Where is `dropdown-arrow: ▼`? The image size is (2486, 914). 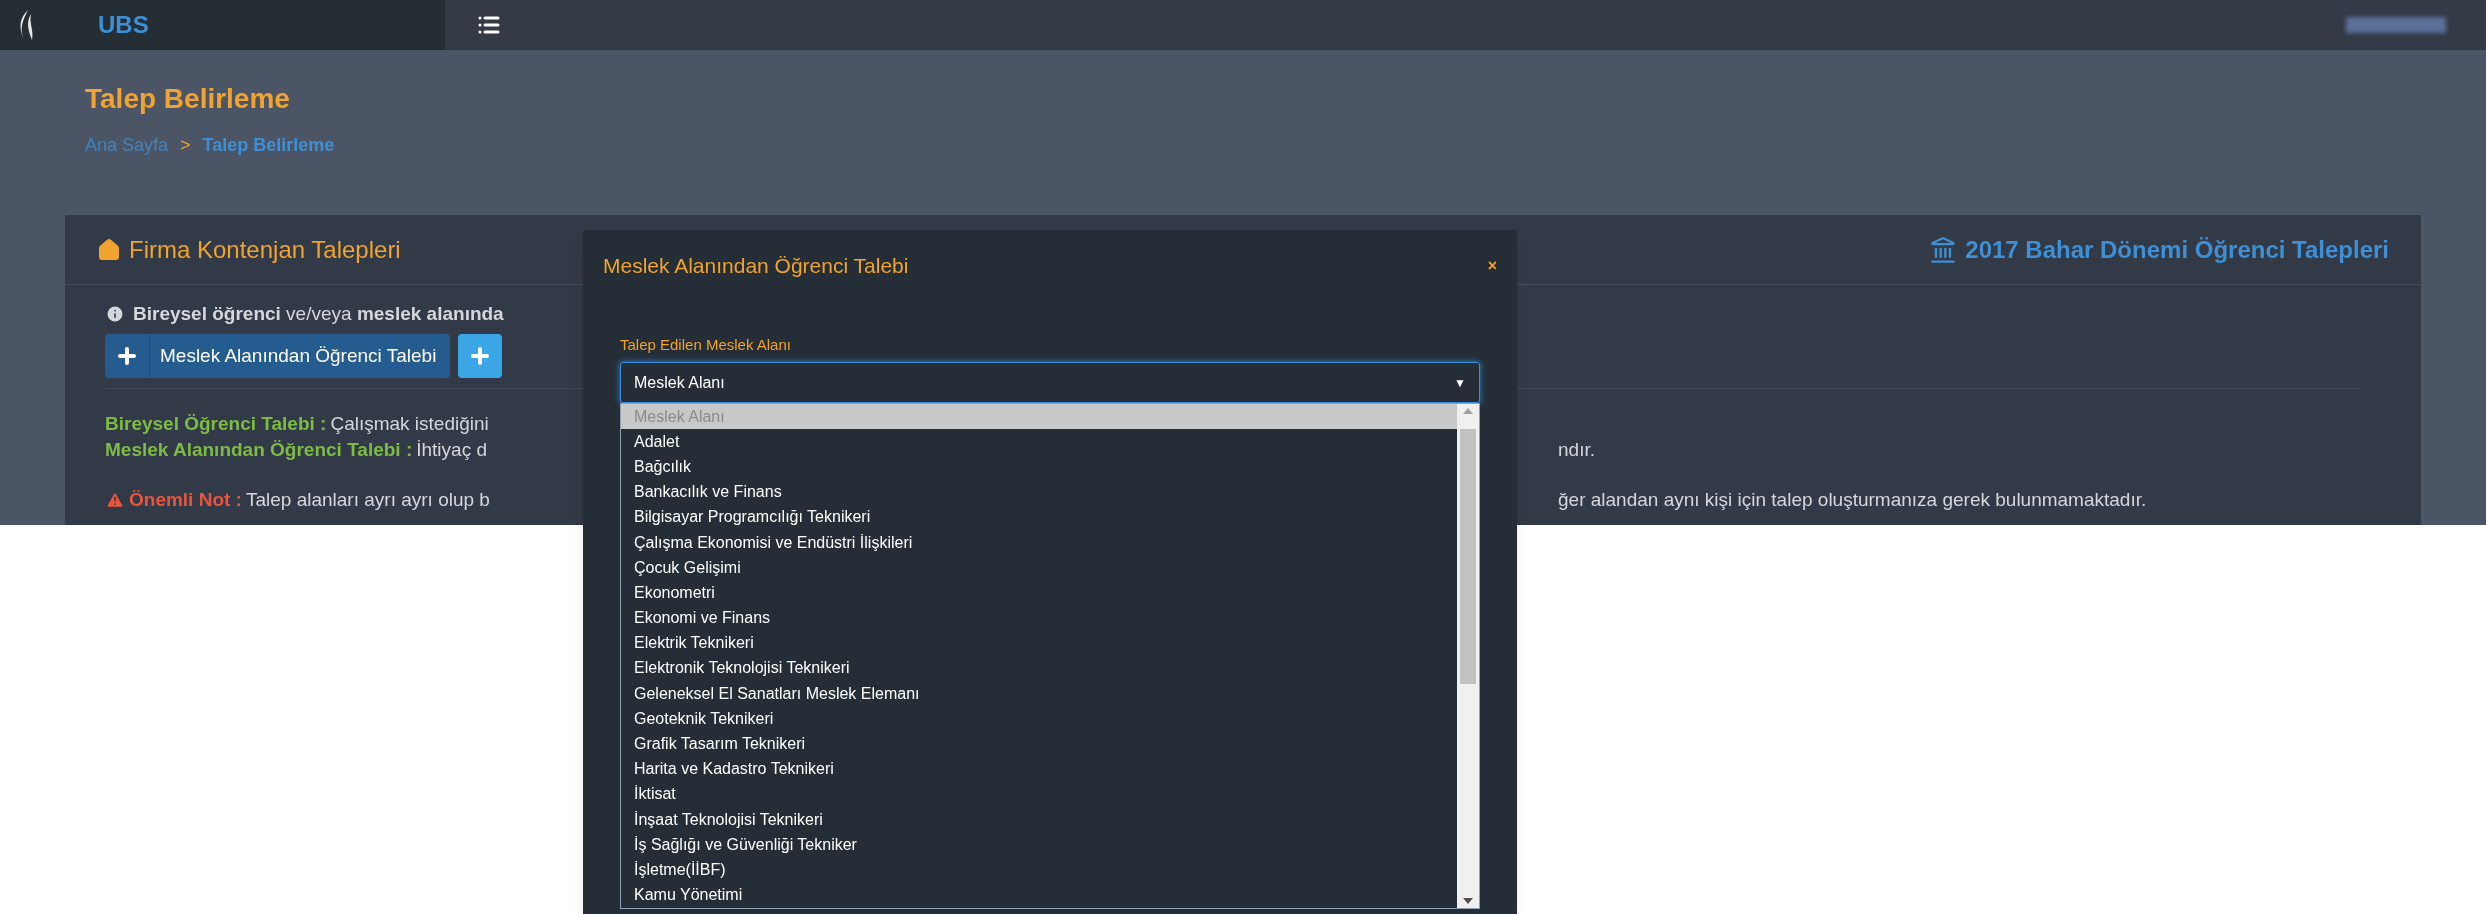 dropdown-arrow: ▼ is located at coordinates (1460, 383).